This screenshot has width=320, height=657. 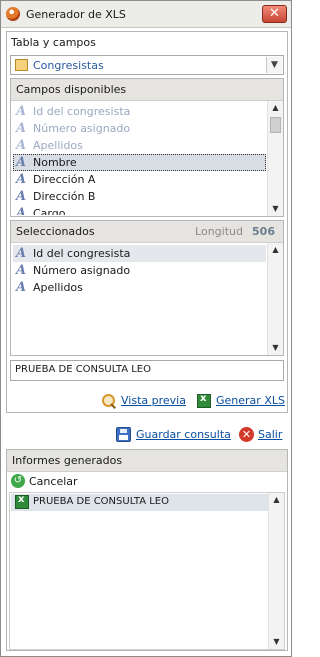 I want to click on reports-scrollbar: ▲ ▼, so click(x=276, y=571).